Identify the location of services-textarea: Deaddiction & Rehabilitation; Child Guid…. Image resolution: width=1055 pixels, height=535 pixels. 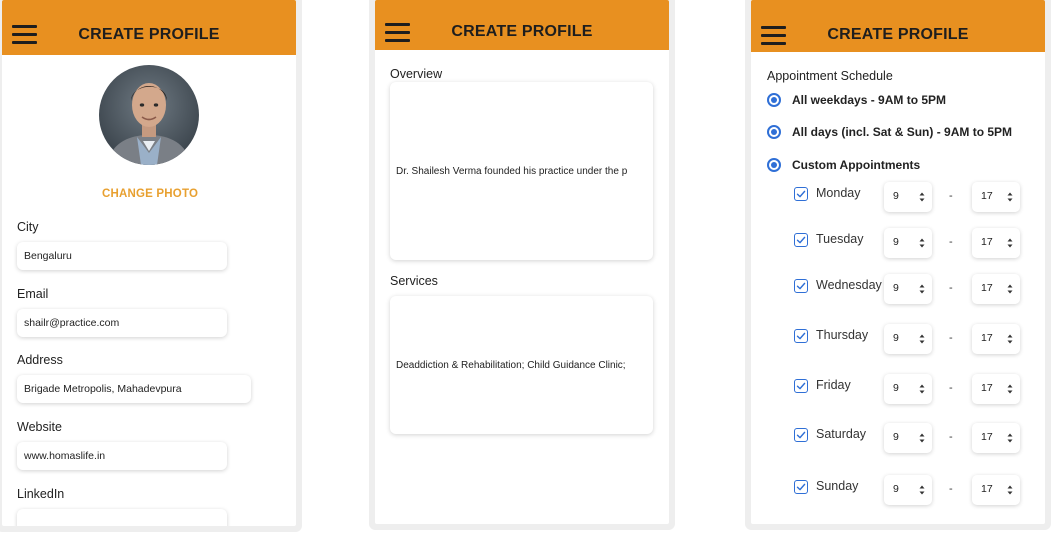
(521, 365).